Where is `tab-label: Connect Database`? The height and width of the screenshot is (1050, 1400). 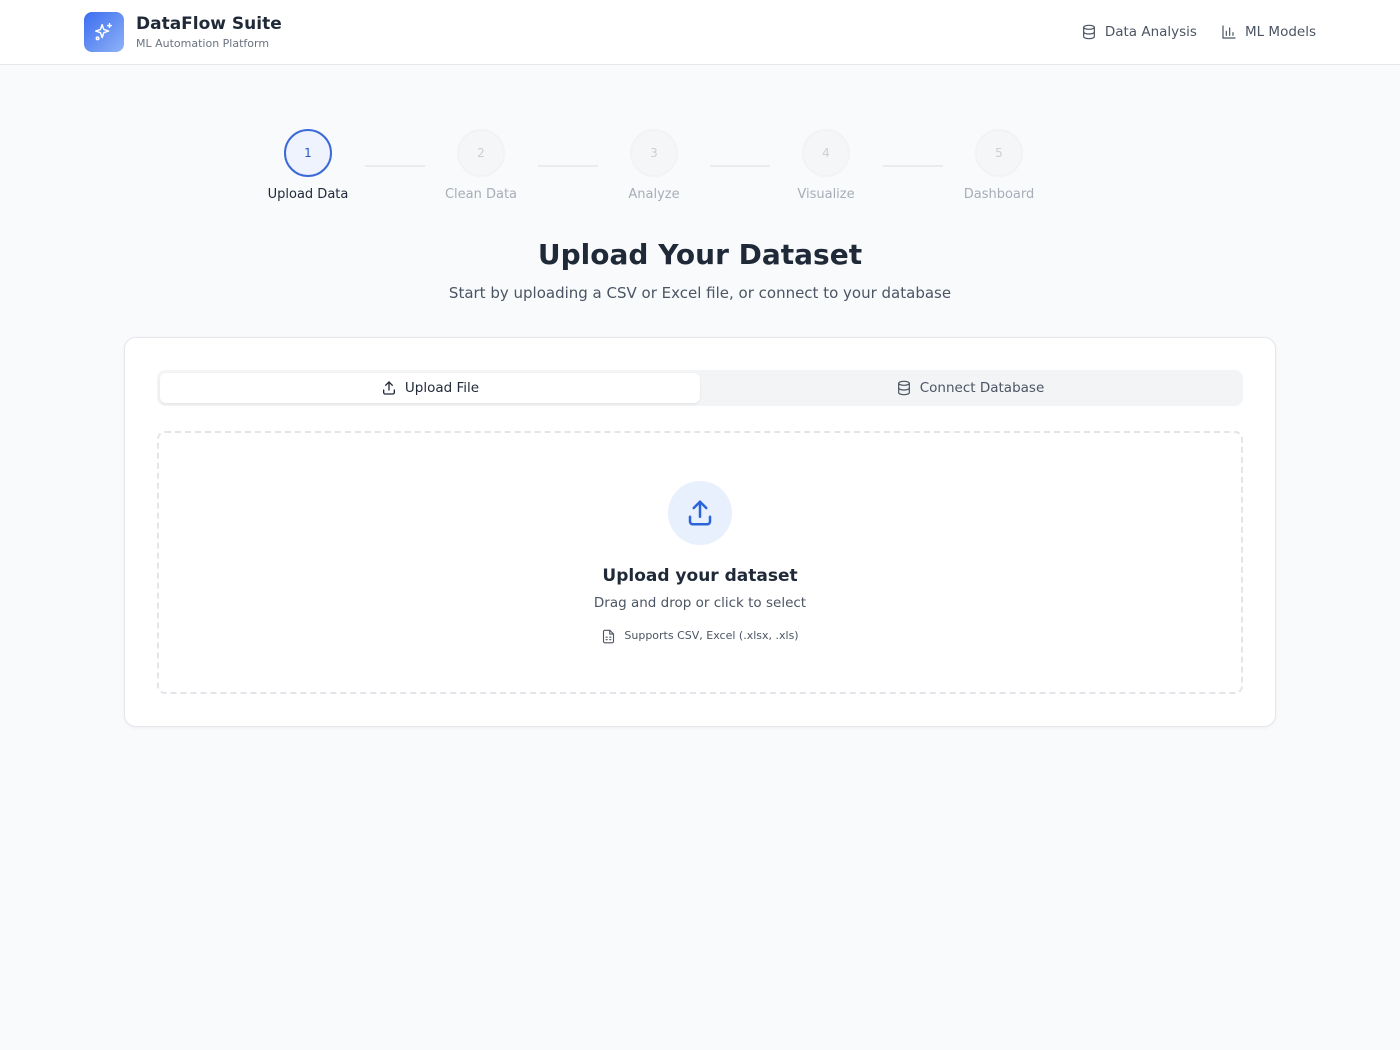 tab-label: Connect Database is located at coordinates (982, 388).